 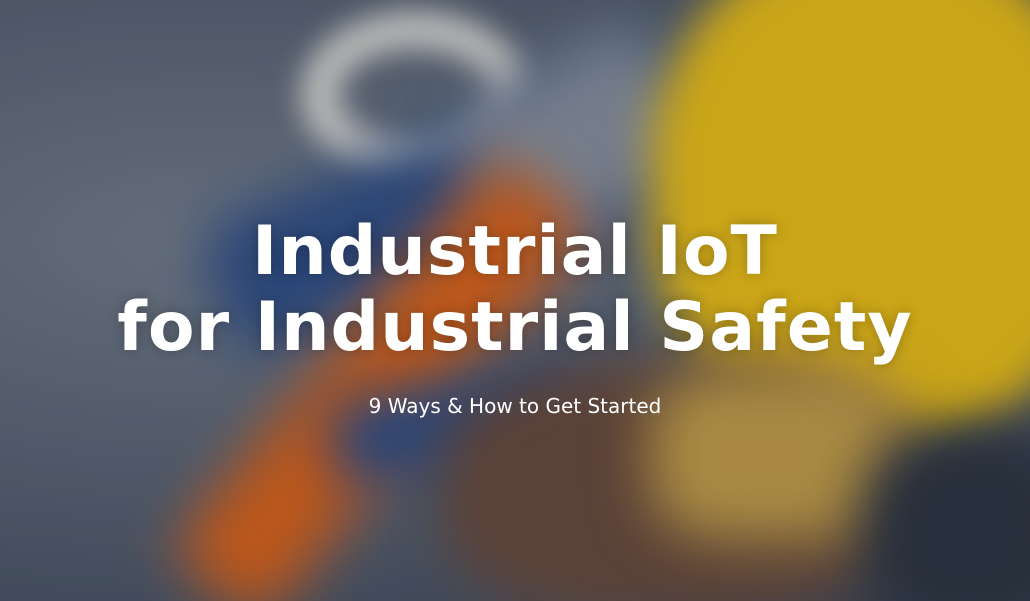 What do you see at coordinates (515, 327) in the screenshot?
I see `hero-title-line2: for Industrial Safety` at bounding box center [515, 327].